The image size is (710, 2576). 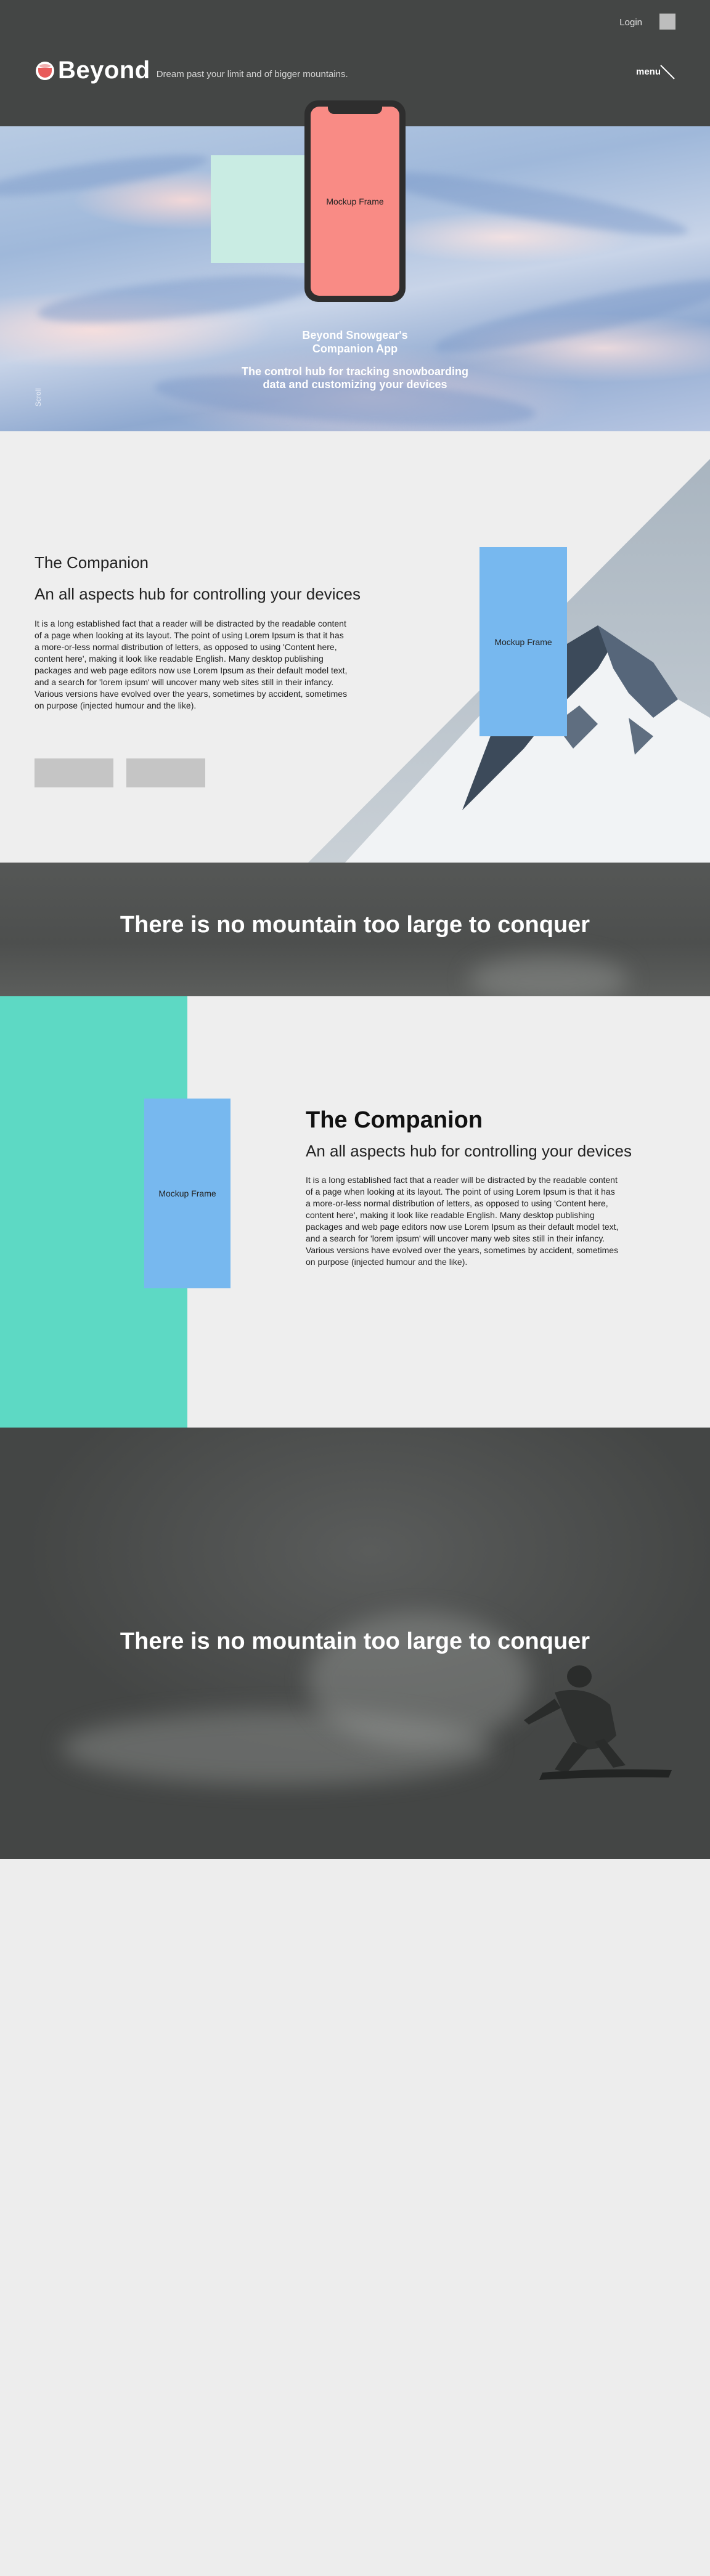 What do you see at coordinates (548, 975) in the screenshot?
I see `snow-spray` at bounding box center [548, 975].